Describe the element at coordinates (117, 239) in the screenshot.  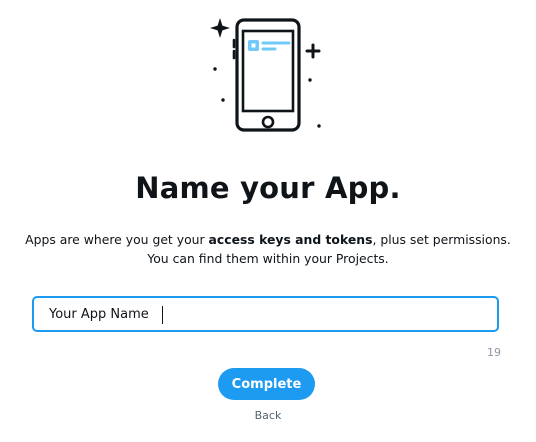
I see `description-text: Apps are where you get your` at that location.